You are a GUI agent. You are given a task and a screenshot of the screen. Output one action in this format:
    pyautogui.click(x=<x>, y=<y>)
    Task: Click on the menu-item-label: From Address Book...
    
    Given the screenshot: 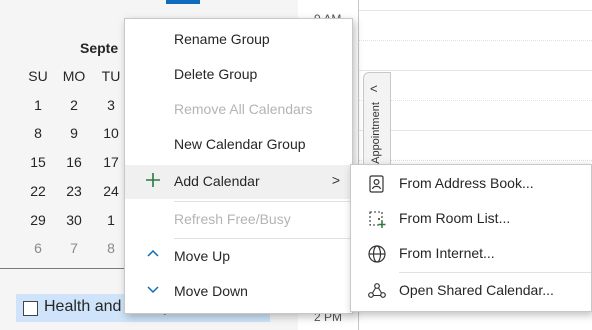 What is the action you would take?
    pyautogui.click(x=466, y=183)
    